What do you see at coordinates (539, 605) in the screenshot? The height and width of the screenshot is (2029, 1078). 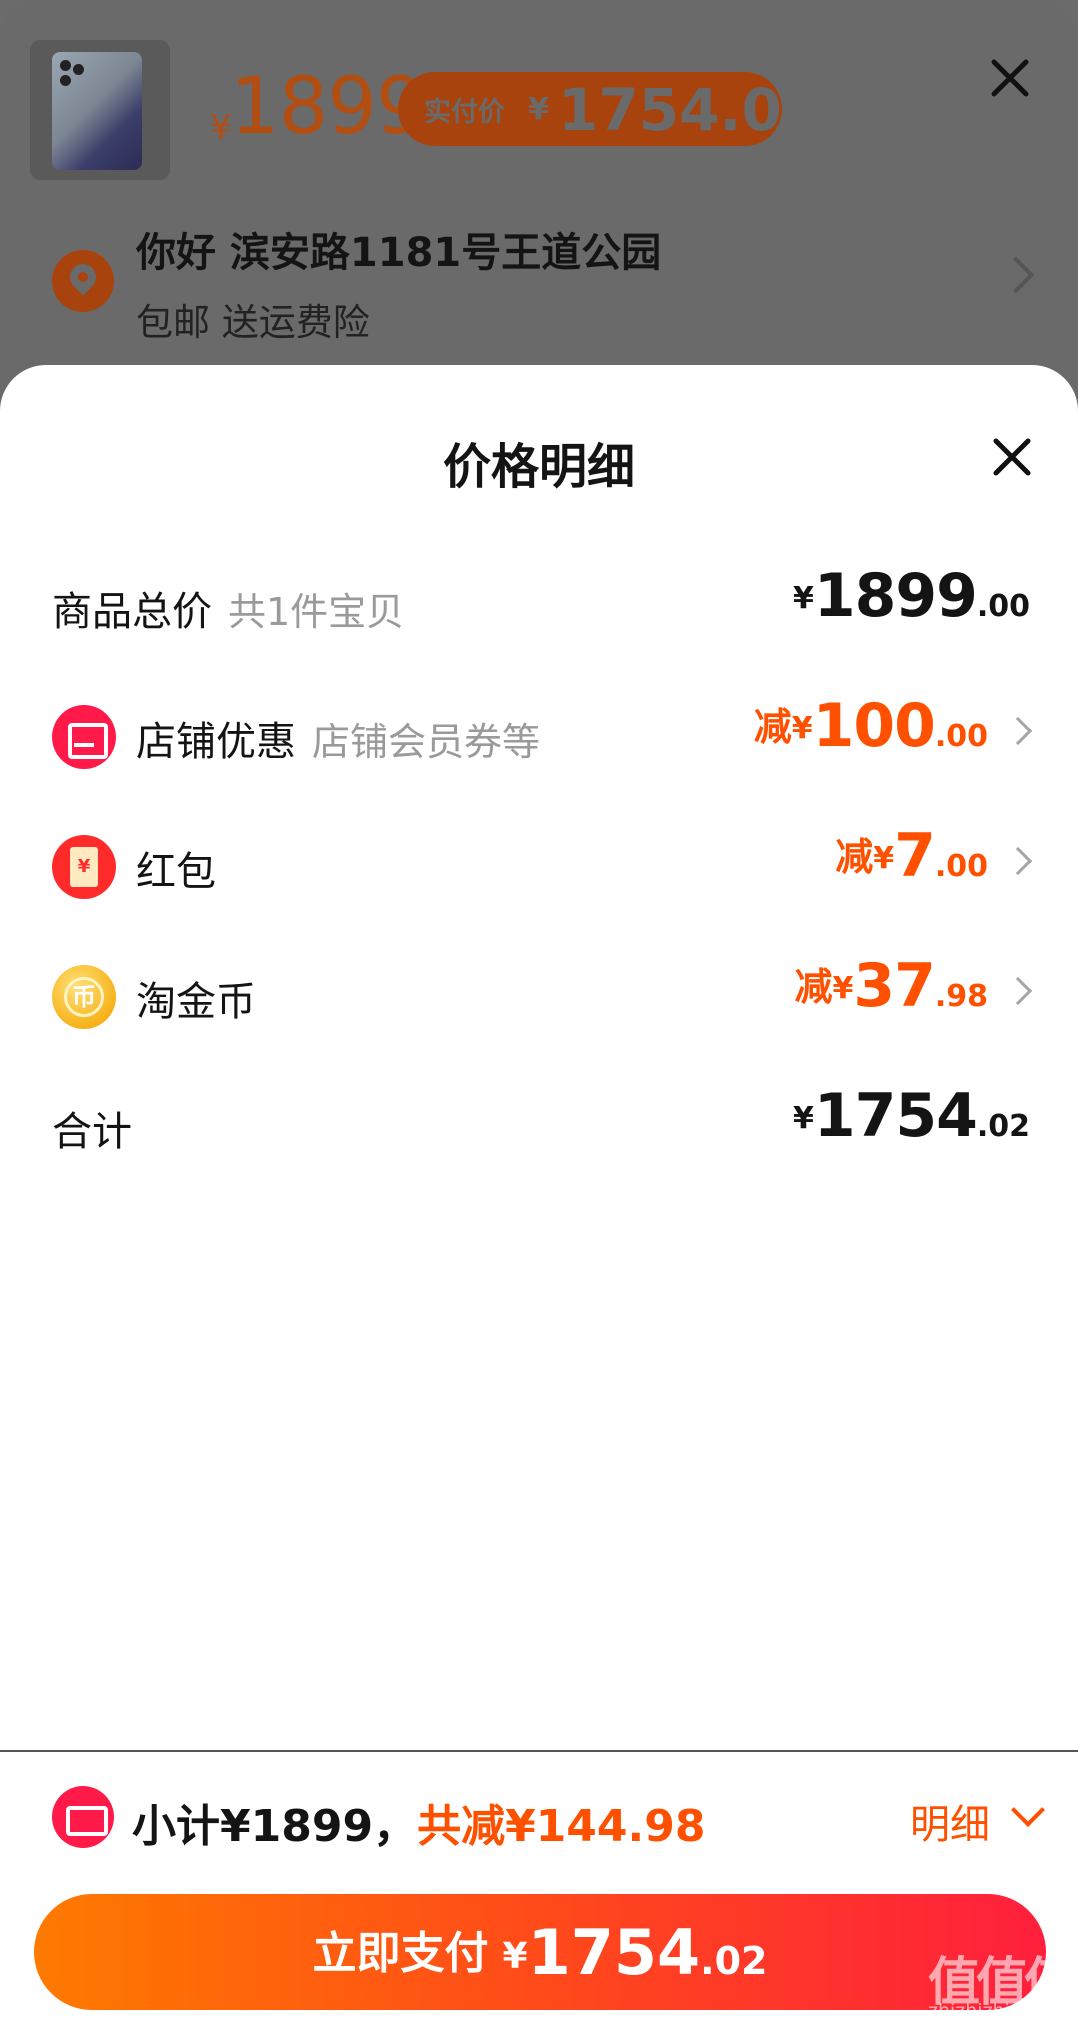 I see `row-product-total: 商品总价 共1件宝贝 ¥1899.00` at bounding box center [539, 605].